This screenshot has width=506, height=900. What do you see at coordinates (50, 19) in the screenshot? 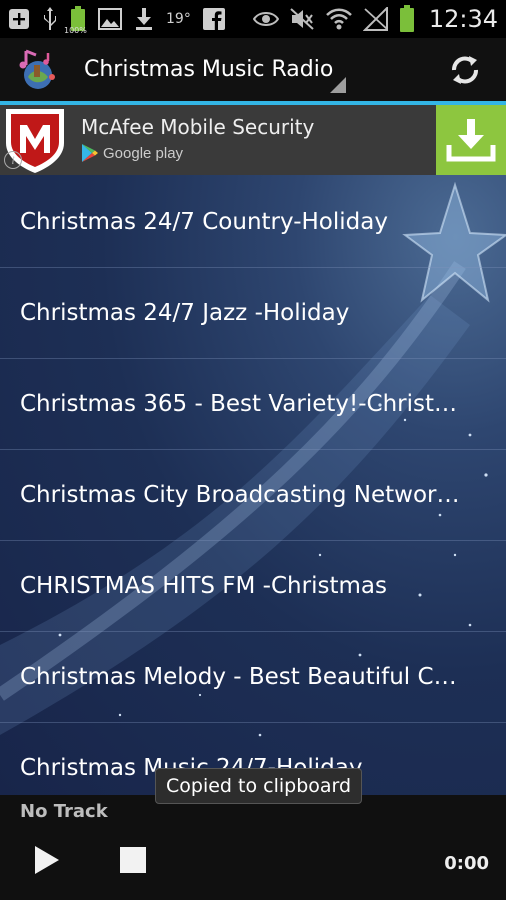
I see `usb-icon` at bounding box center [50, 19].